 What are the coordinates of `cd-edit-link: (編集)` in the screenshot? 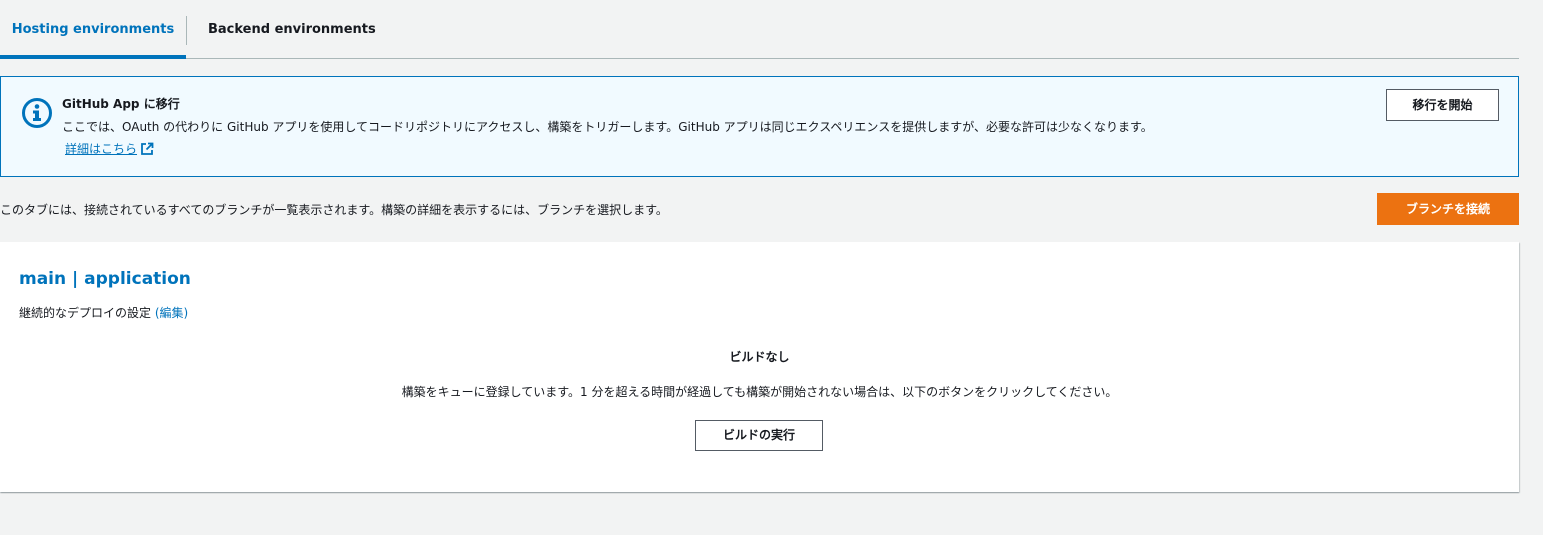 It's located at (171, 313).